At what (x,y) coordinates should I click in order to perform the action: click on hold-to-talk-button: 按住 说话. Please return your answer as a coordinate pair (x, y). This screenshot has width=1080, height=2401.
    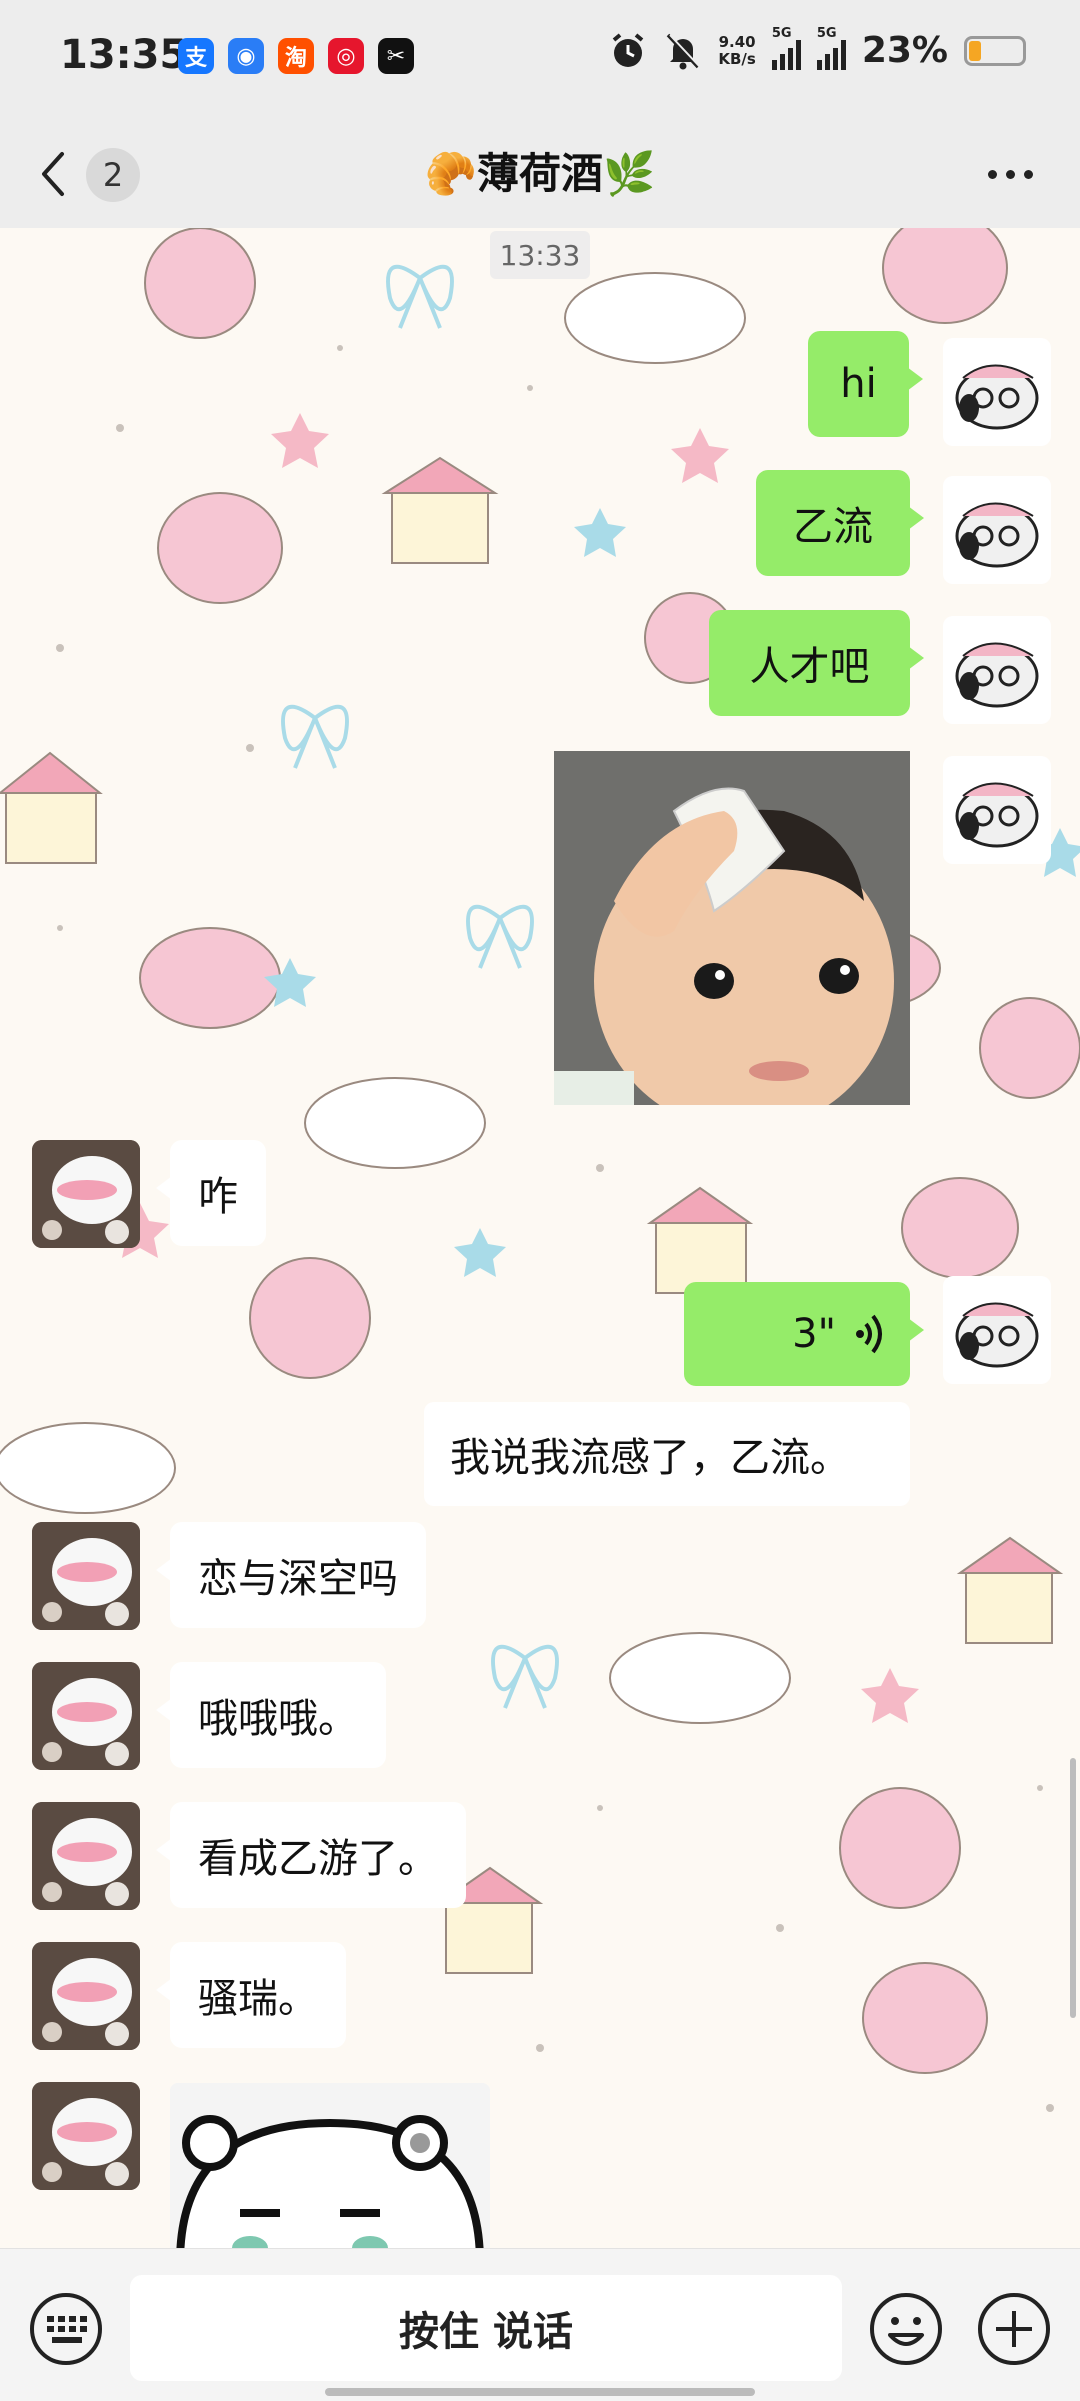
    Looking at the image, I should click on (486, 2328).